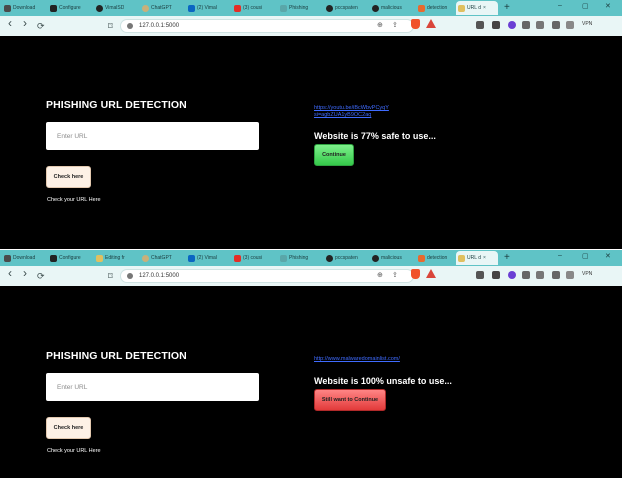 This screenshot has width=622, height=478. Describe the element at coordinates (74, 200) in the screenshot. I see `hint-text: Check your URL Here` at that location.